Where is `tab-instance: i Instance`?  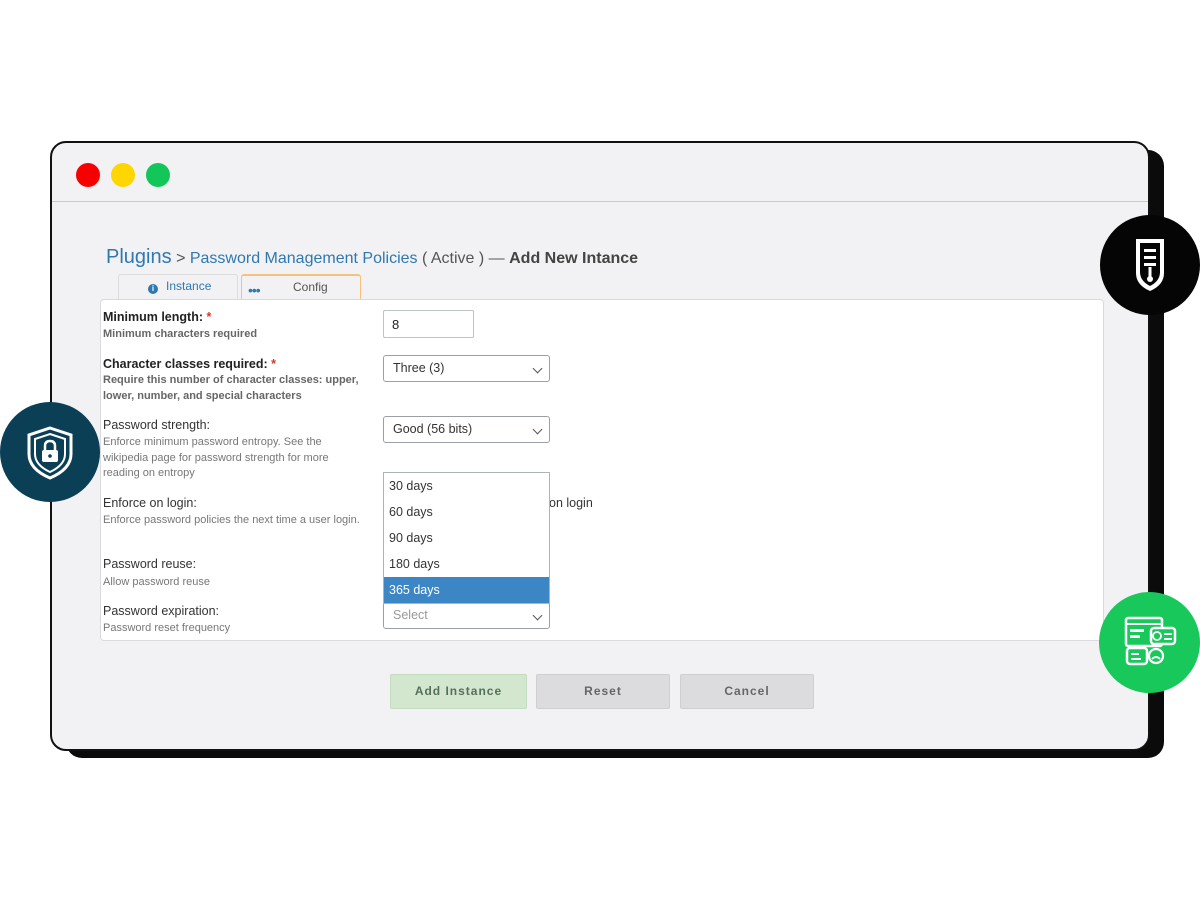 tab-instance: i Instance is located at coordinates (178, 286).